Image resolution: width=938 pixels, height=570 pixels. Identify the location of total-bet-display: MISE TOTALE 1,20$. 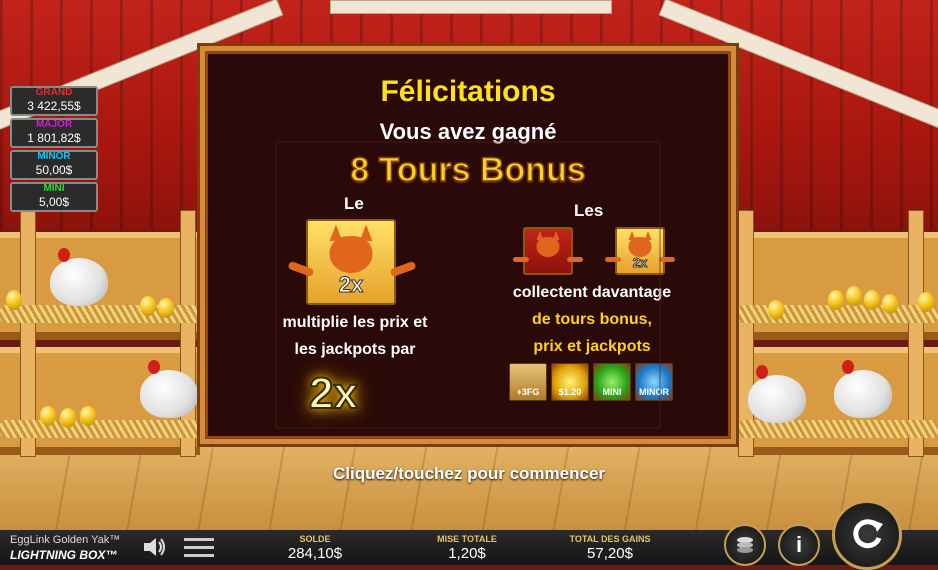
(467, 548).